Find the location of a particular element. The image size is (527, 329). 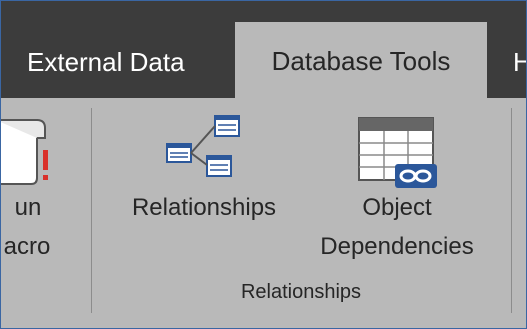

object-dependencies-label-line2: Dependencies is located at coordinates (397, 246).